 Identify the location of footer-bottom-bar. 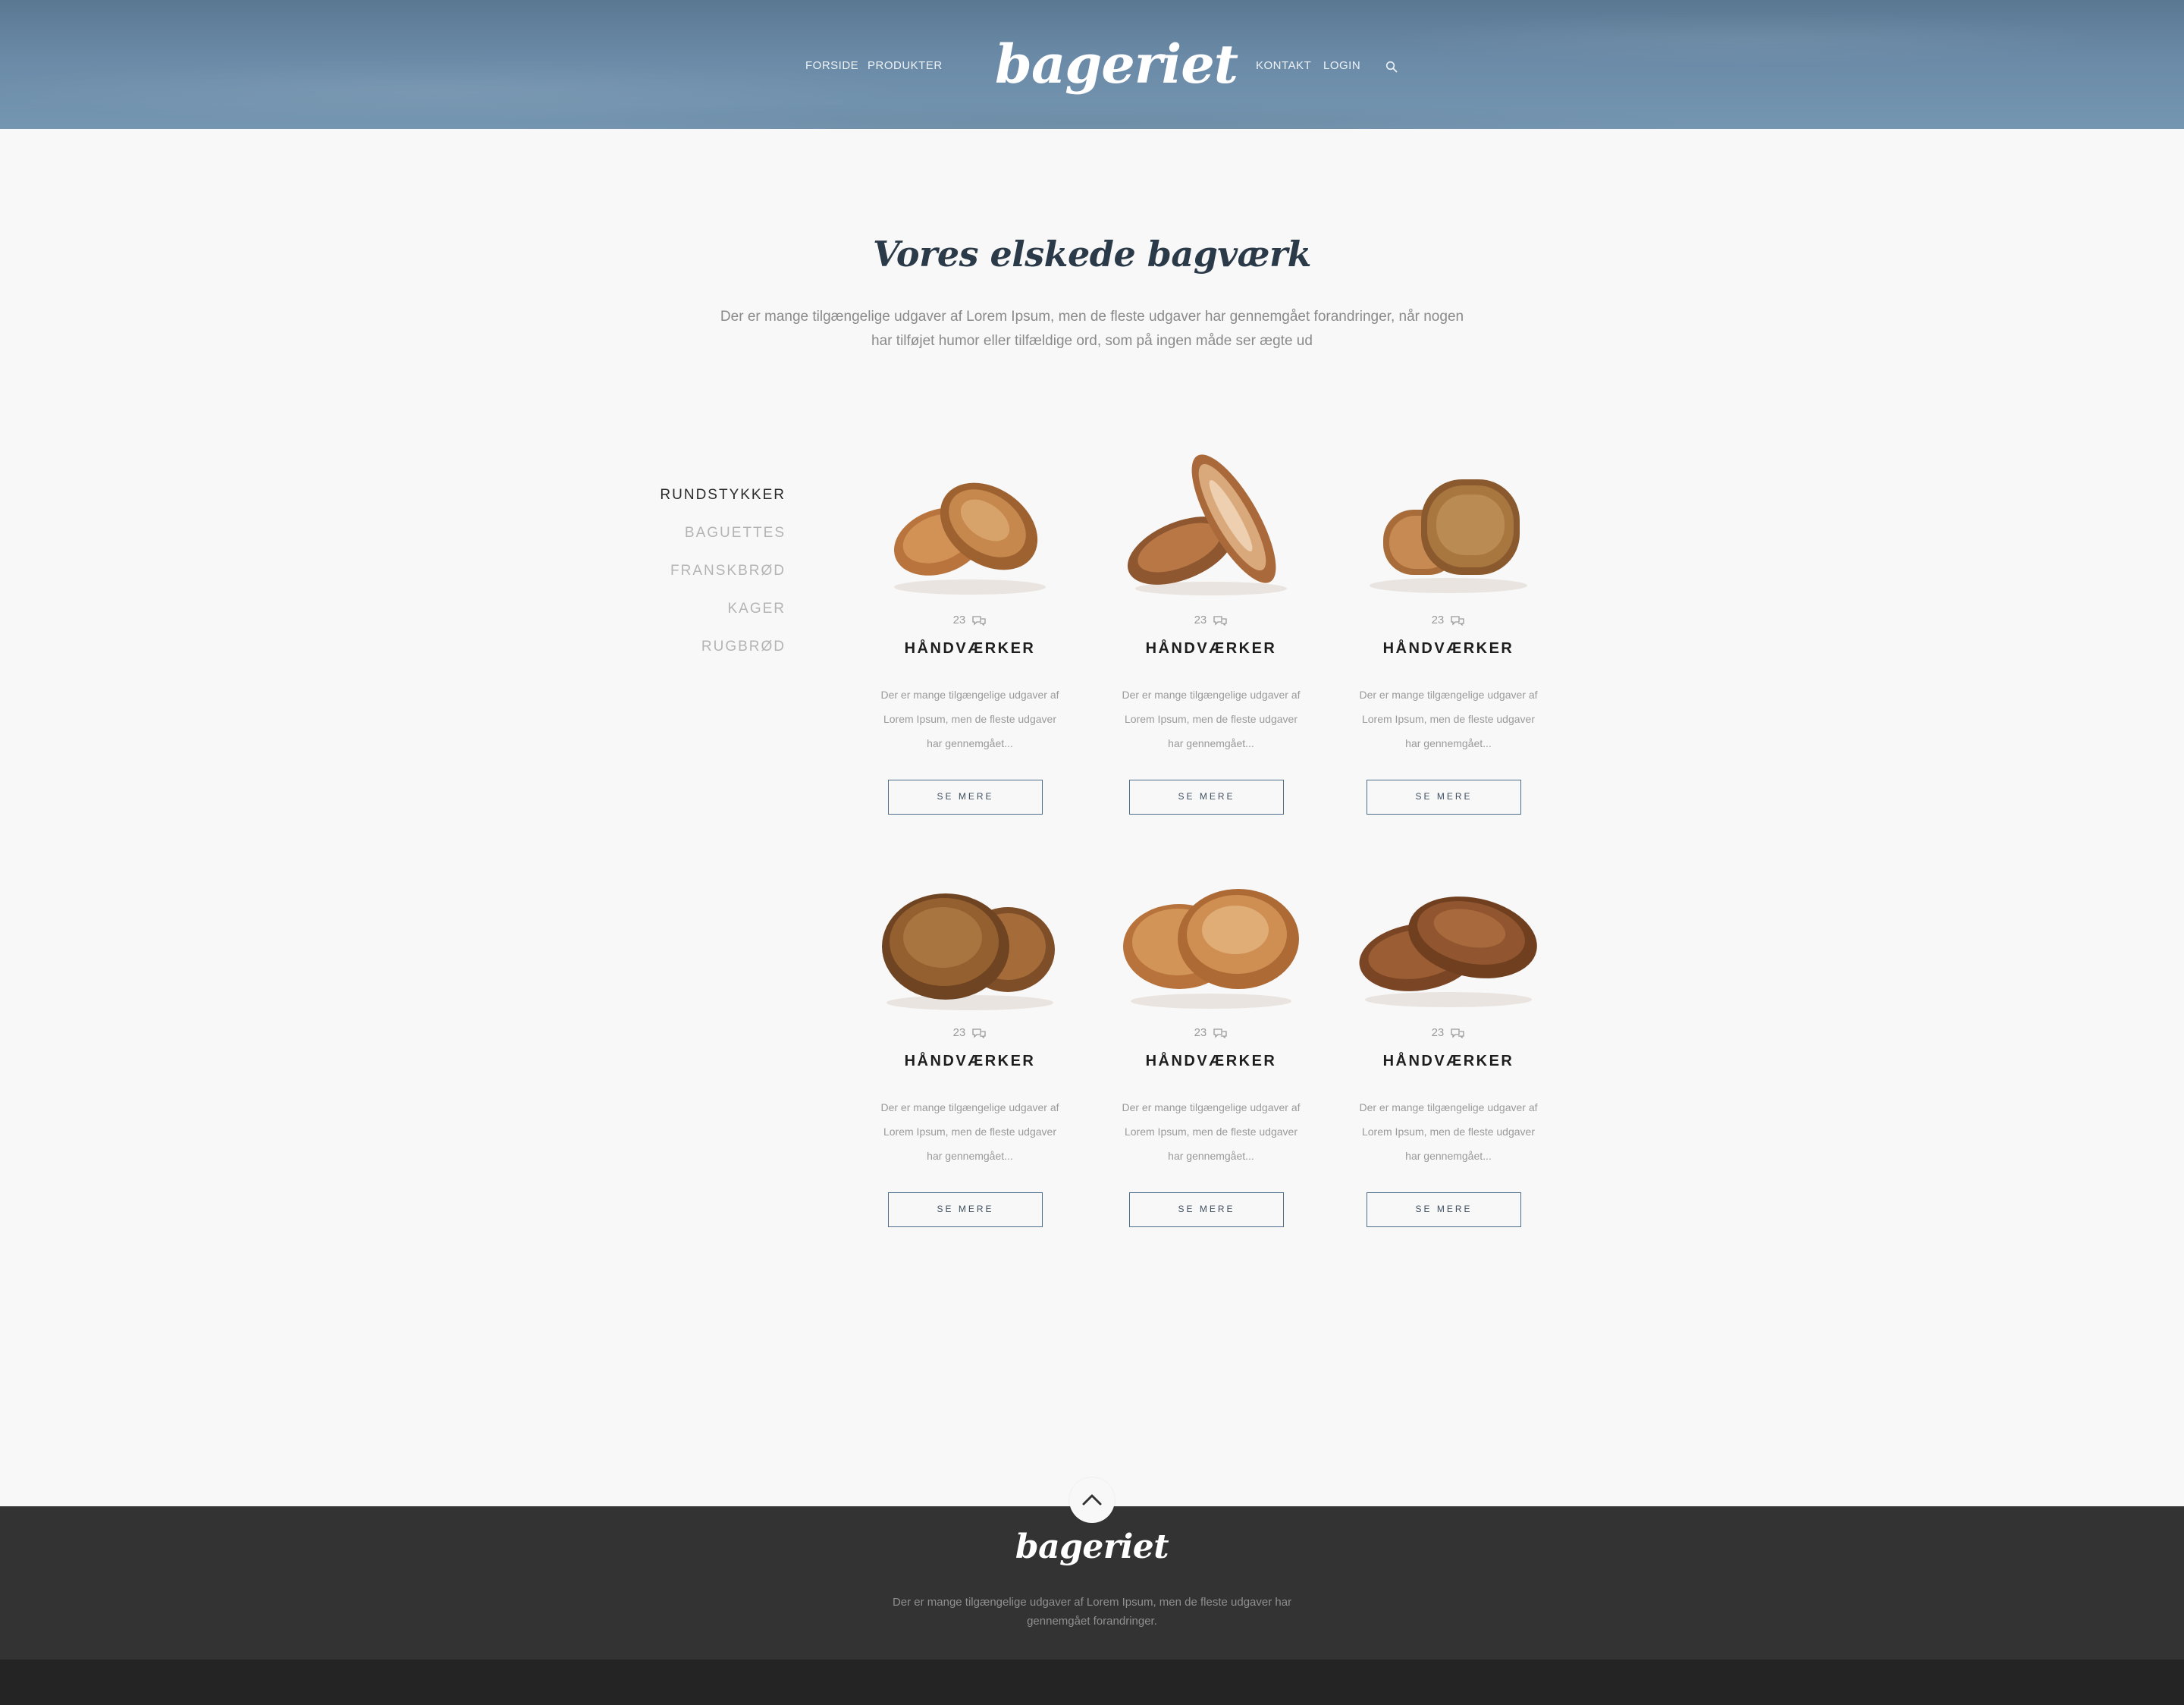
(1092, 1682).